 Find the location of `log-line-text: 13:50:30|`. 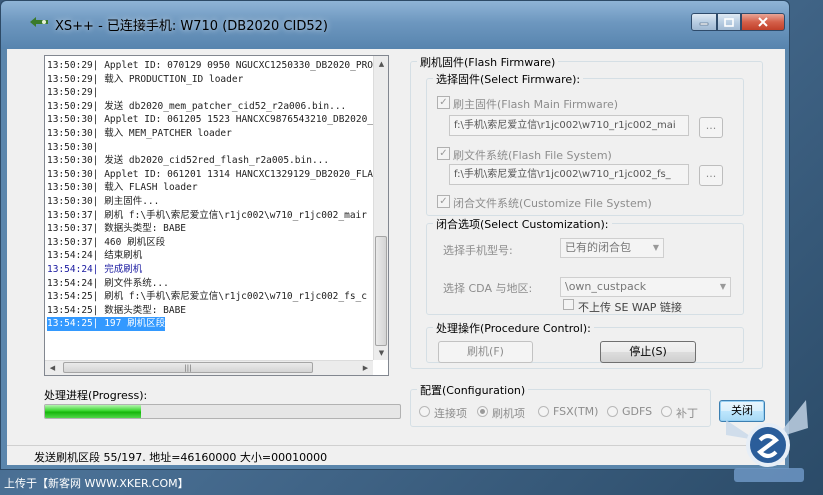

log-line-text: 13:50:30| is located at coordinates (73, 147).